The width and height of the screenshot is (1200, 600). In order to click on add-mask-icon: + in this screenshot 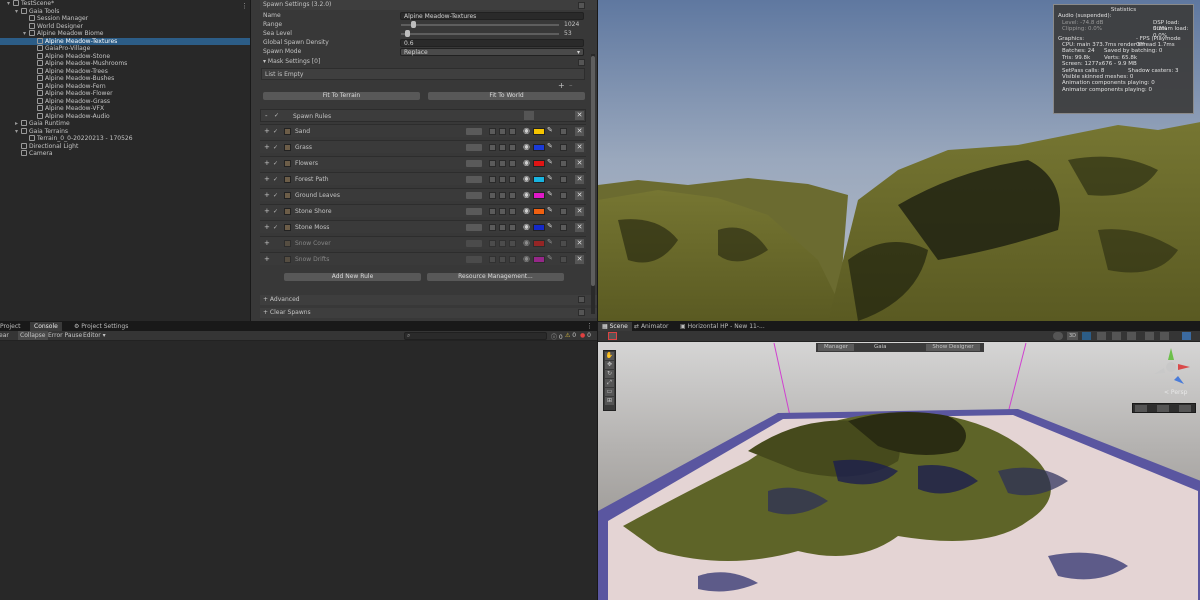, I will do `click(561, 85)`.